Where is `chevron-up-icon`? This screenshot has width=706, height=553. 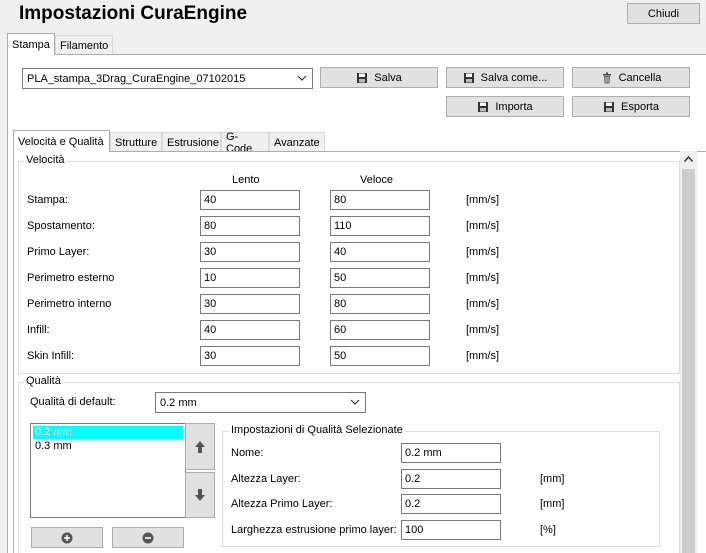 chevron-up-icon is located at coordinates (688, 158).